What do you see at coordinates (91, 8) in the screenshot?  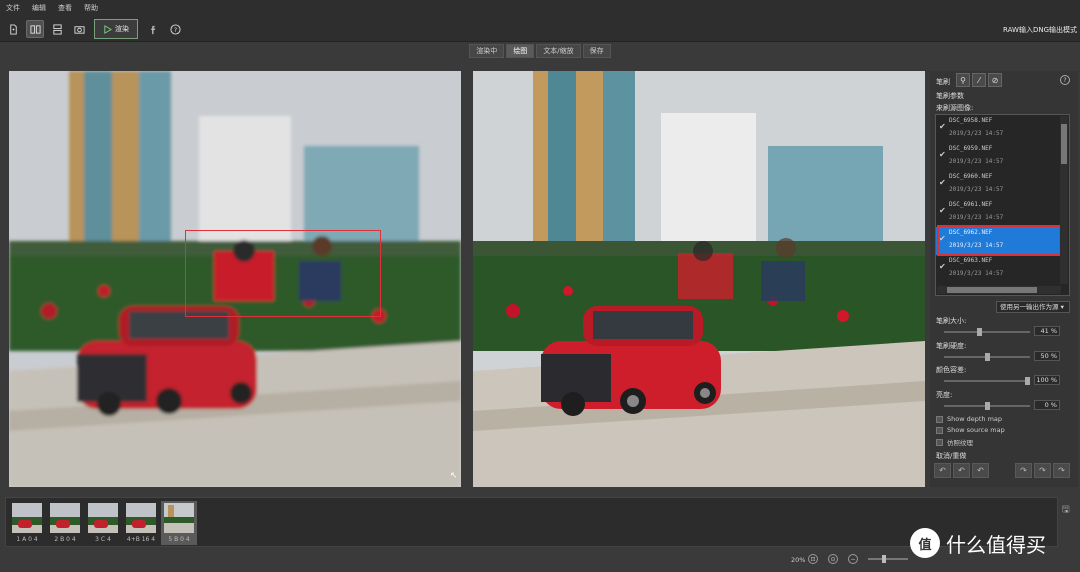 I see `menu-help: 帮助` at bounding box center [91, 8].